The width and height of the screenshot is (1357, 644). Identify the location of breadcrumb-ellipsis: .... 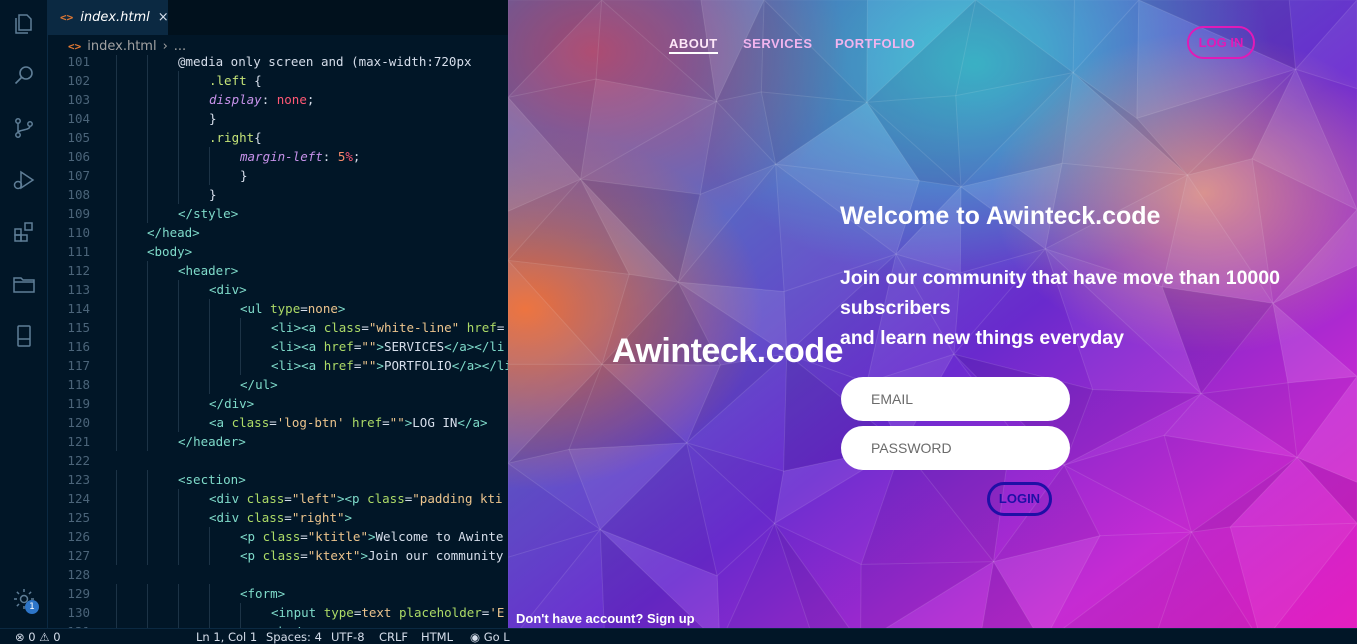
(180, 46).